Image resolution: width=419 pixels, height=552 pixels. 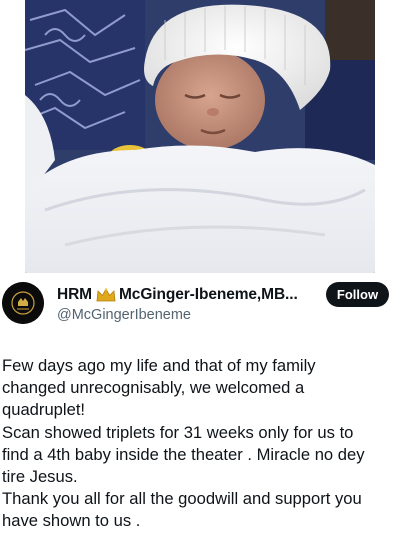 I want to click on crest-logo-icon, so click(x=23, y=303).